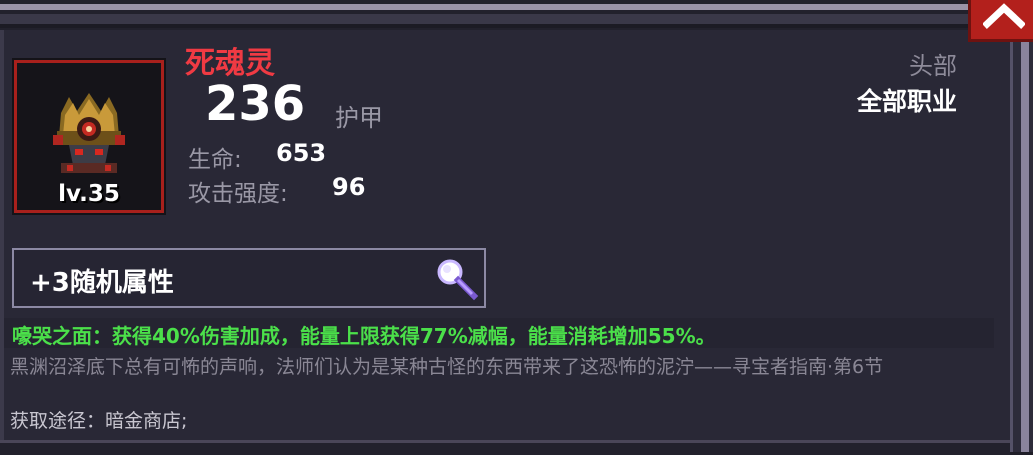  Describe the element at coordinates (364, 336) in the screenshot. I see `special-effect-text: 嚎哭之面：获得40%伤害加成，能量上限获得77%减幅，能量消耗增加55%。` at that location.